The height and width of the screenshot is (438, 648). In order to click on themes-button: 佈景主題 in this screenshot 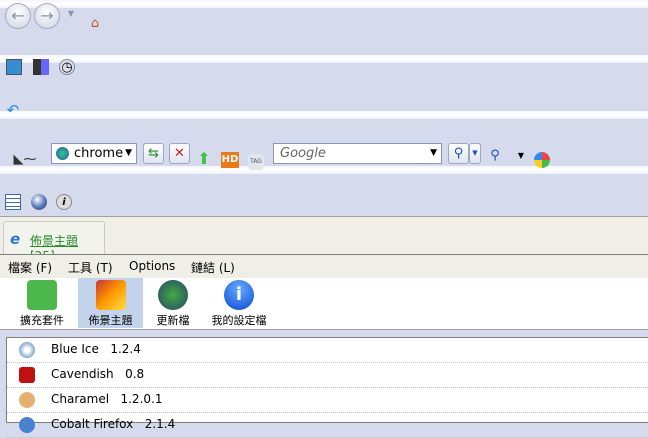, I will do `click(110, 303)`.